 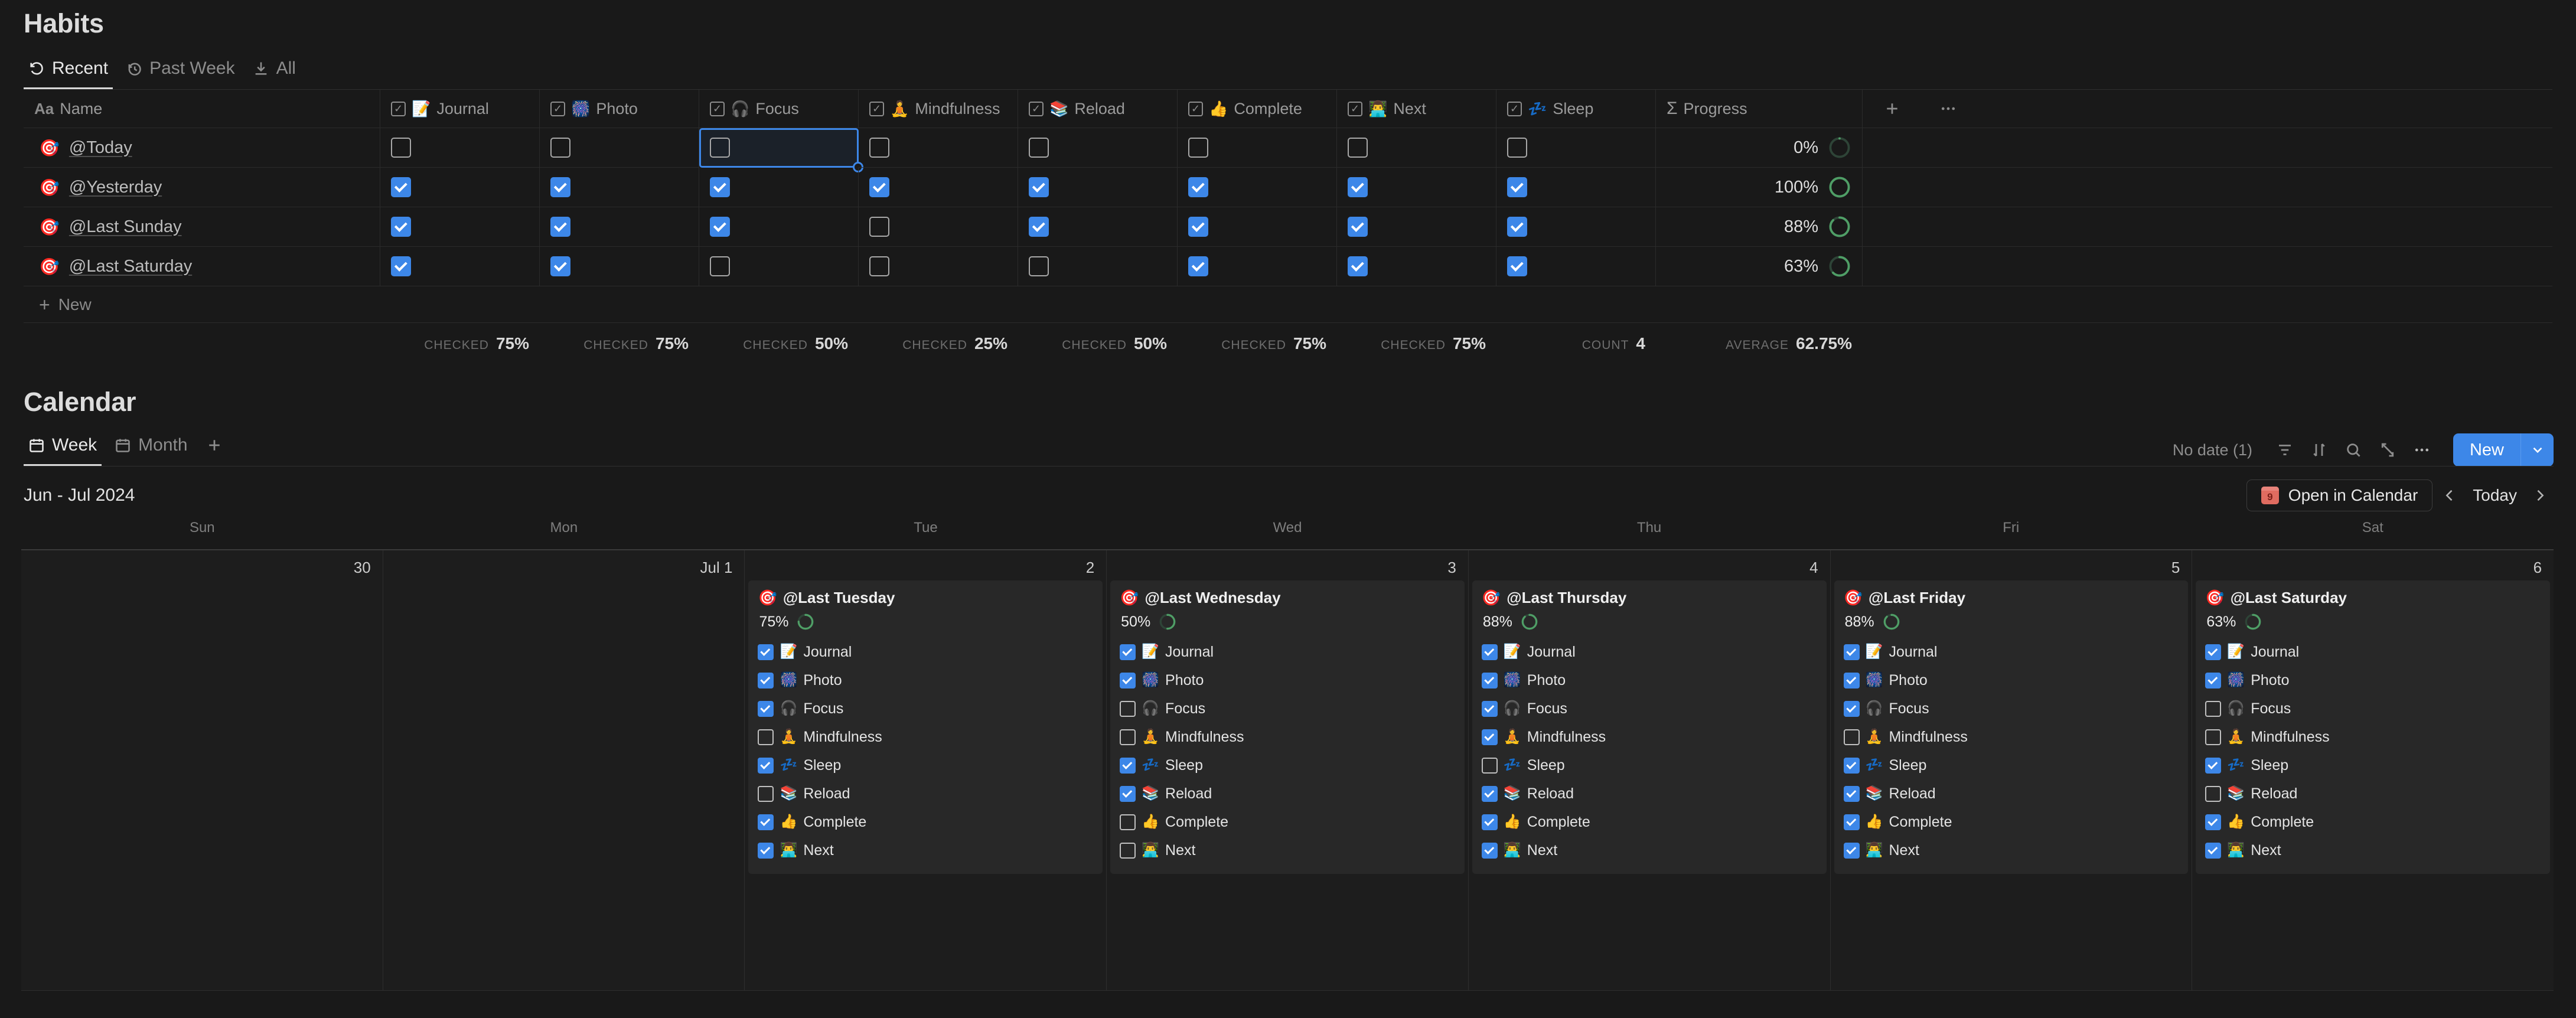 I want to click on cell-progress: 63%, so click(x=1760, y=266).